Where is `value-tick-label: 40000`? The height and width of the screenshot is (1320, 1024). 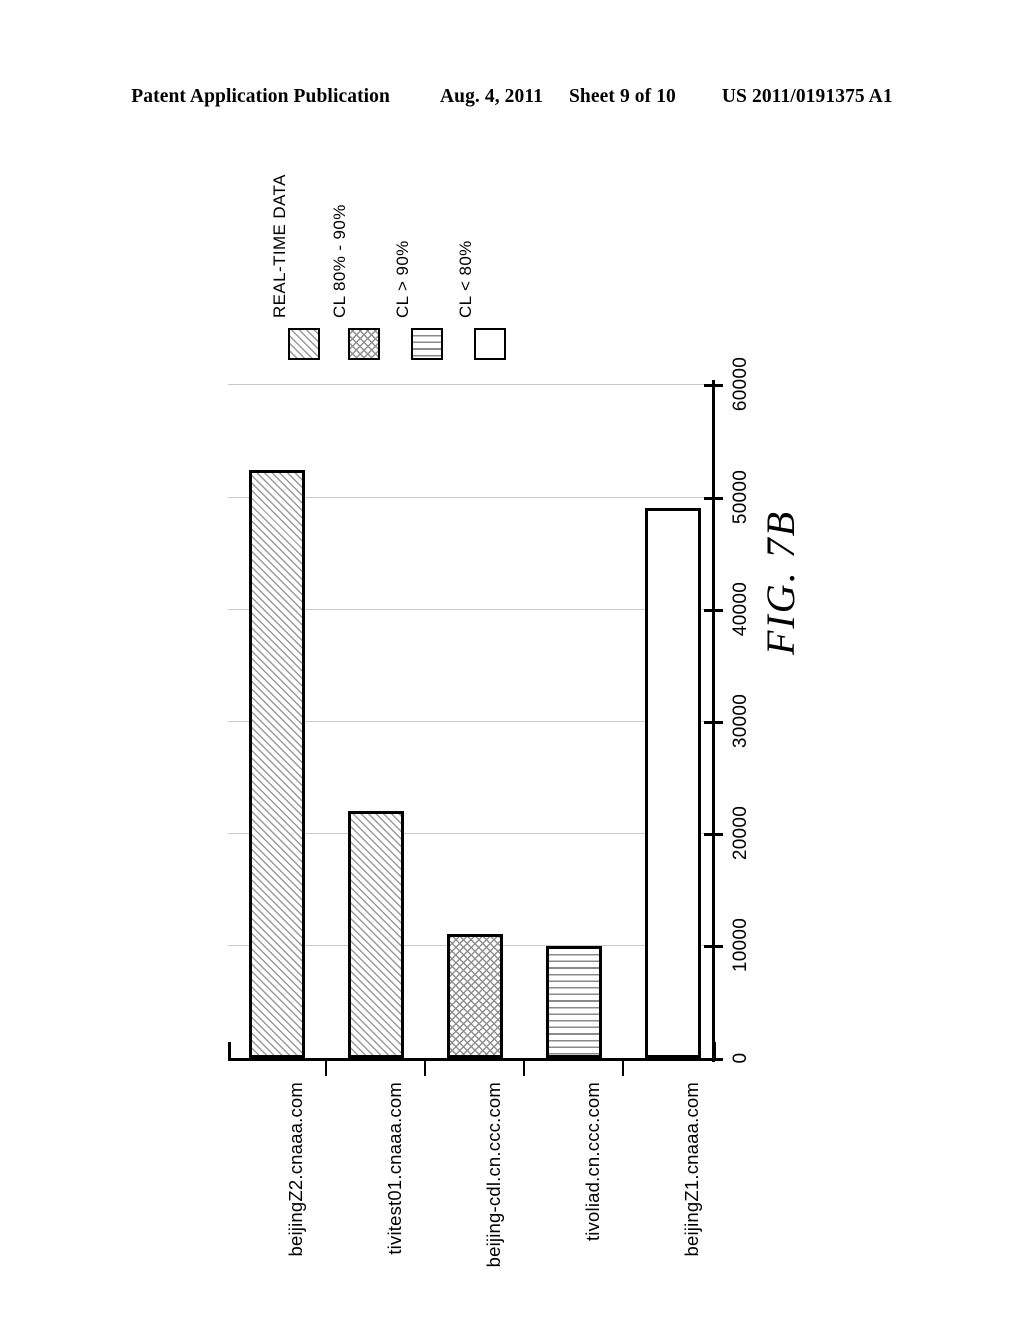
value-tick-label: 40000 is located at coordinates (740, 609).